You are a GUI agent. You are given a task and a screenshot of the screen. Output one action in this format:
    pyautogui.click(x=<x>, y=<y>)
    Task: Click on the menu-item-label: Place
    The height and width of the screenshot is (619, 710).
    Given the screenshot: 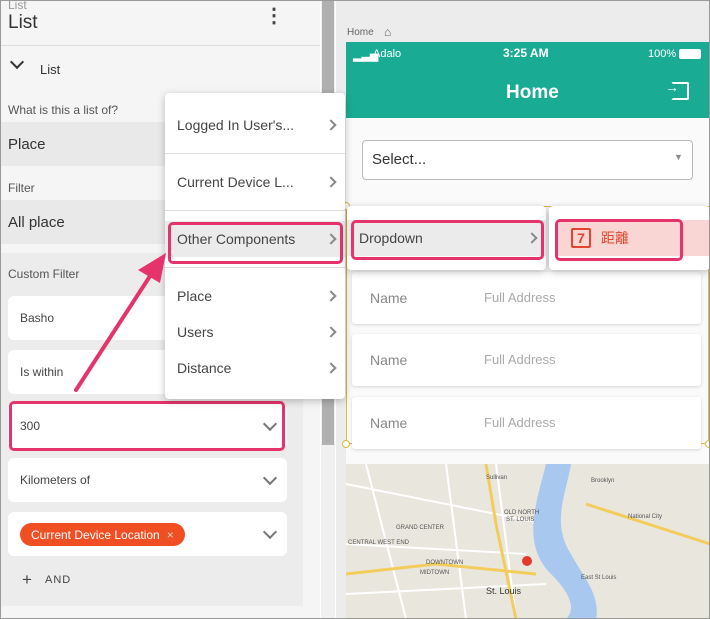 What is the action you would take?
    pyautogui.click(x=195, y=296)
    